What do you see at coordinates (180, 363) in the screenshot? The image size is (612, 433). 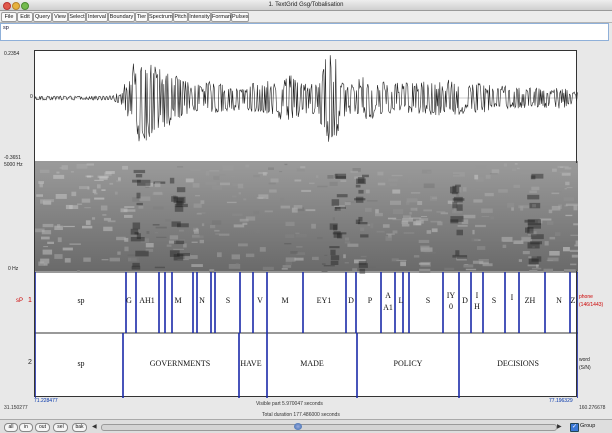 I see `tier2-interval-label: GOVERNMENTS` at bounding box center [180, 363].